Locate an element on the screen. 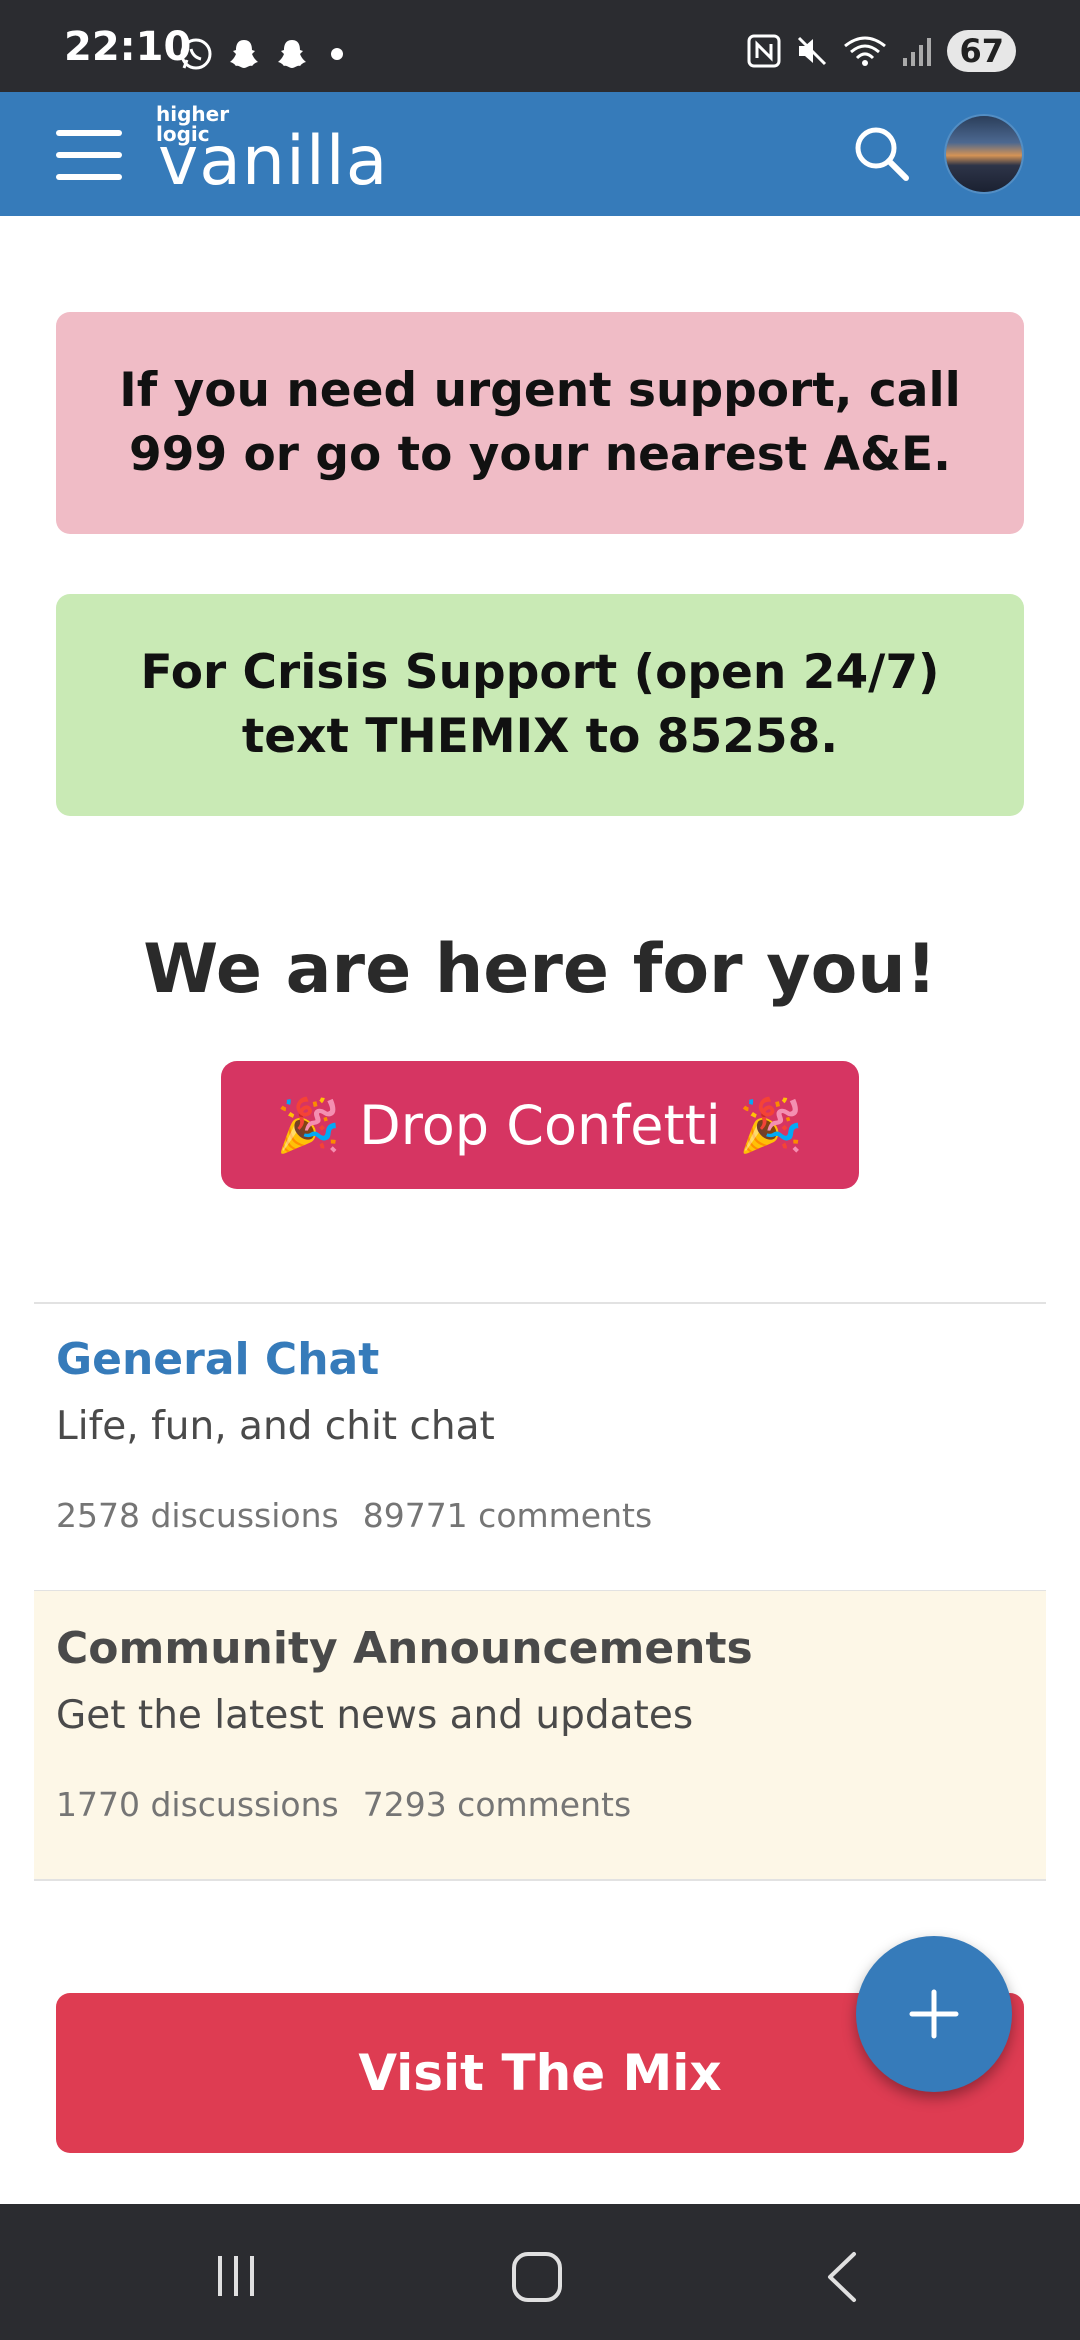  comment-count: 89771 comments is located at coordinates (507, 1515).